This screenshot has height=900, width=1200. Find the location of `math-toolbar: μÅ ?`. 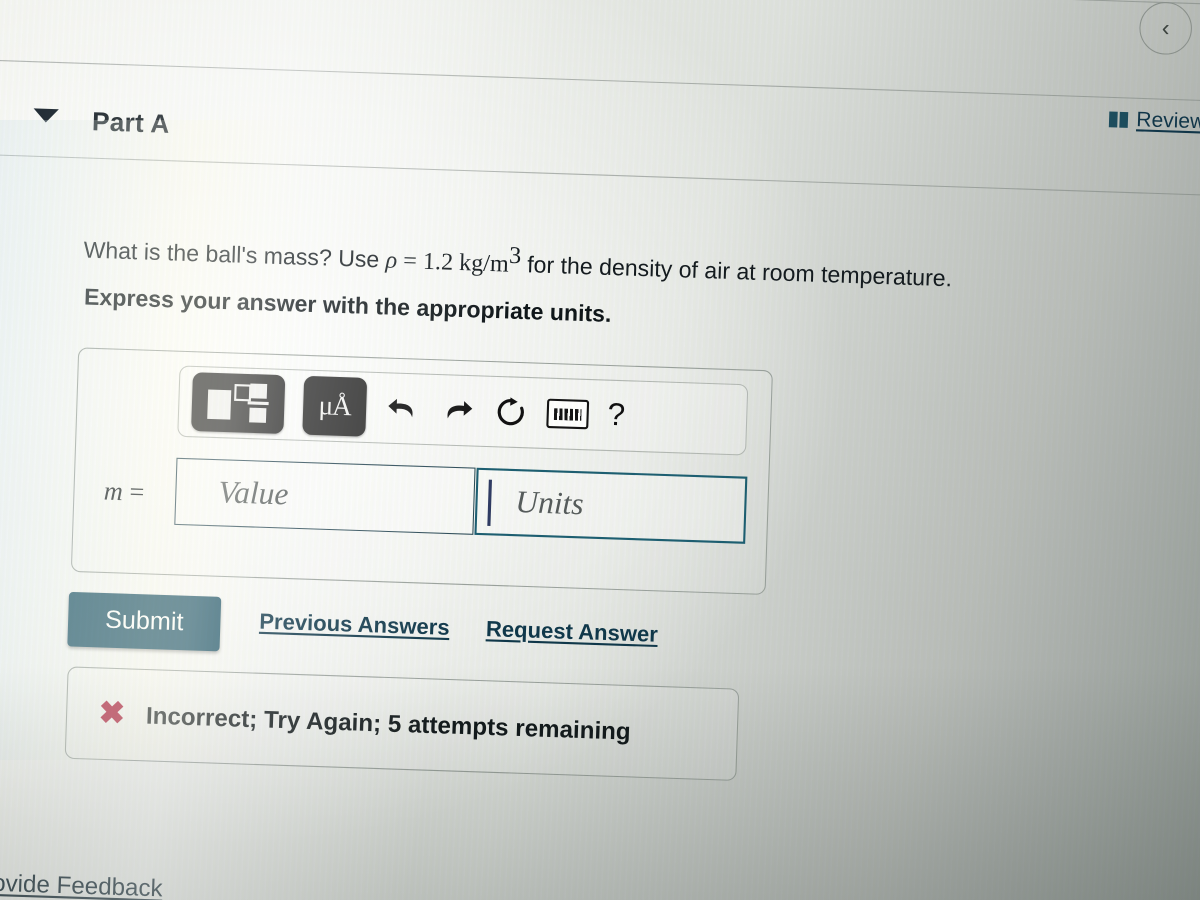

math-toolbar: μÅ ? is located at coordinates (463, 410).